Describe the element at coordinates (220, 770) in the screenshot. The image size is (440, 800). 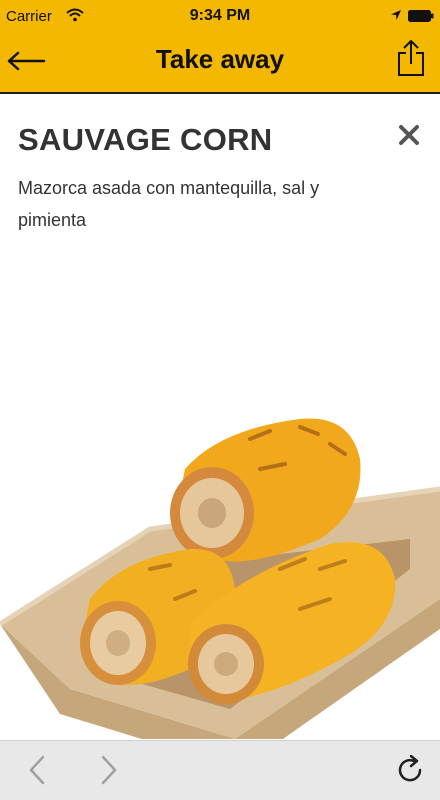
I see `browser-toolbar` at that location.